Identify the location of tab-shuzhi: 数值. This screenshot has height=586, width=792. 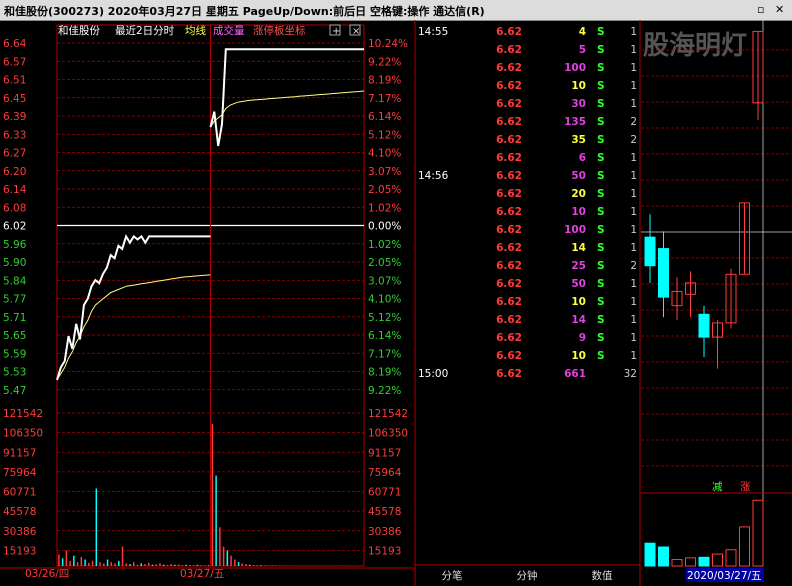
(602, 575).